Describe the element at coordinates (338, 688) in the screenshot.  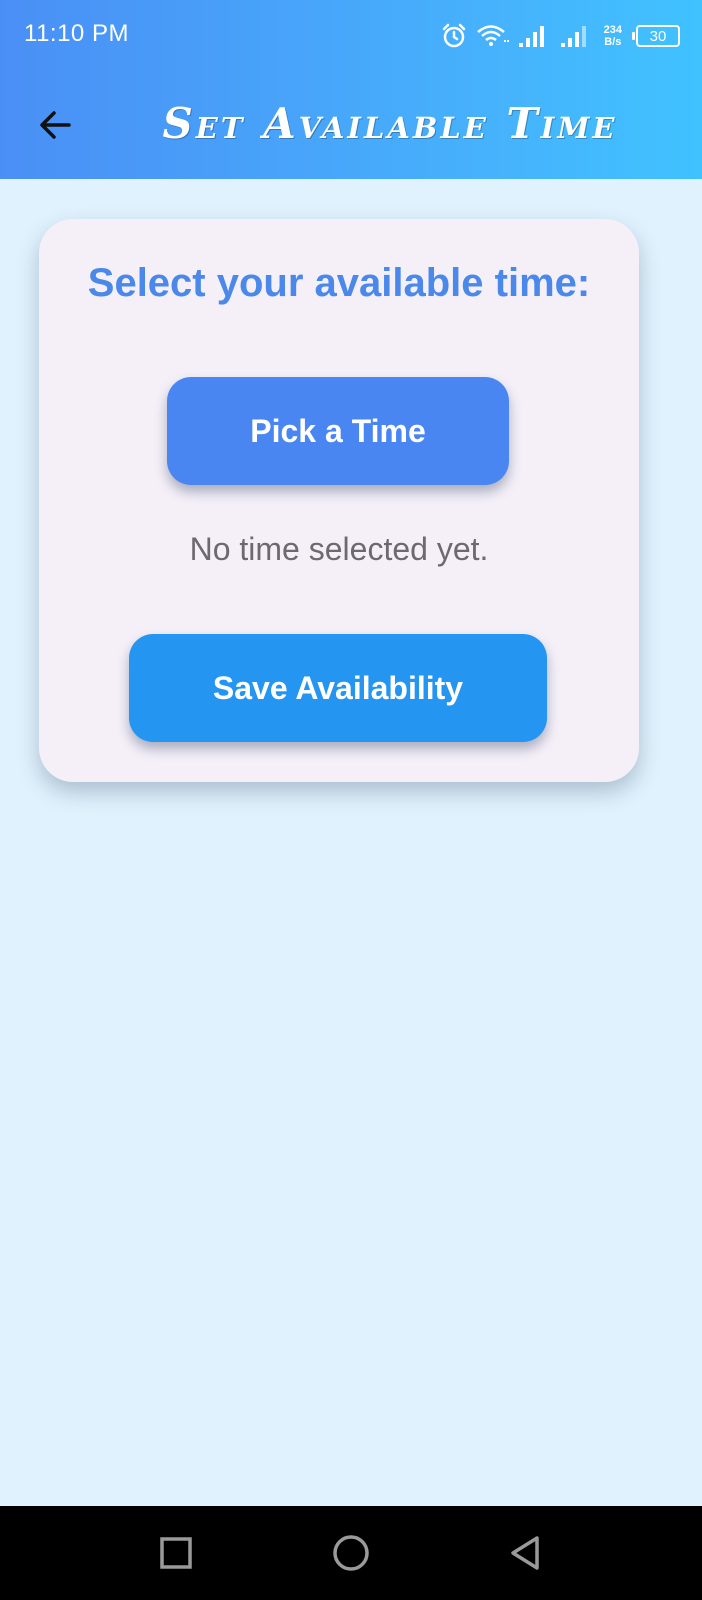
I see `save-availability-button: Save Availability` at that location.